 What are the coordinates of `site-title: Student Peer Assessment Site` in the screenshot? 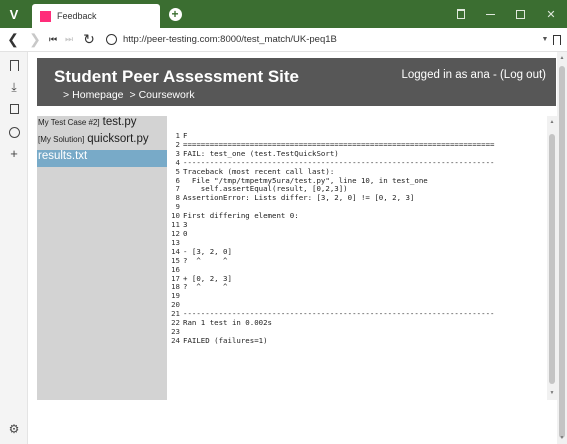 It's located at (177, 76).